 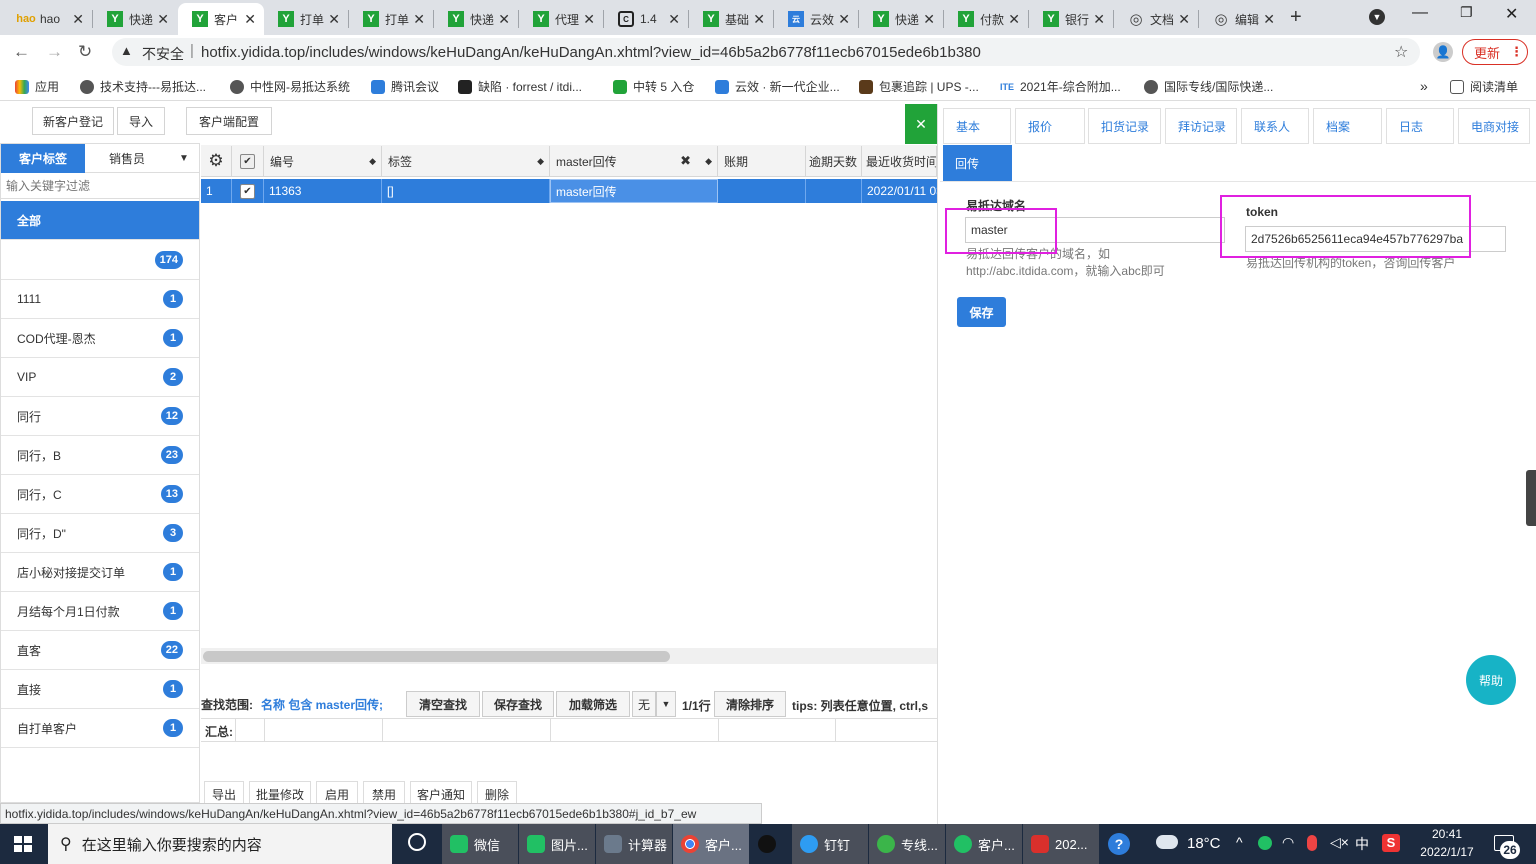 I want to click on sidebar-item: 自打单客户 1, so click(x=100, y=728).